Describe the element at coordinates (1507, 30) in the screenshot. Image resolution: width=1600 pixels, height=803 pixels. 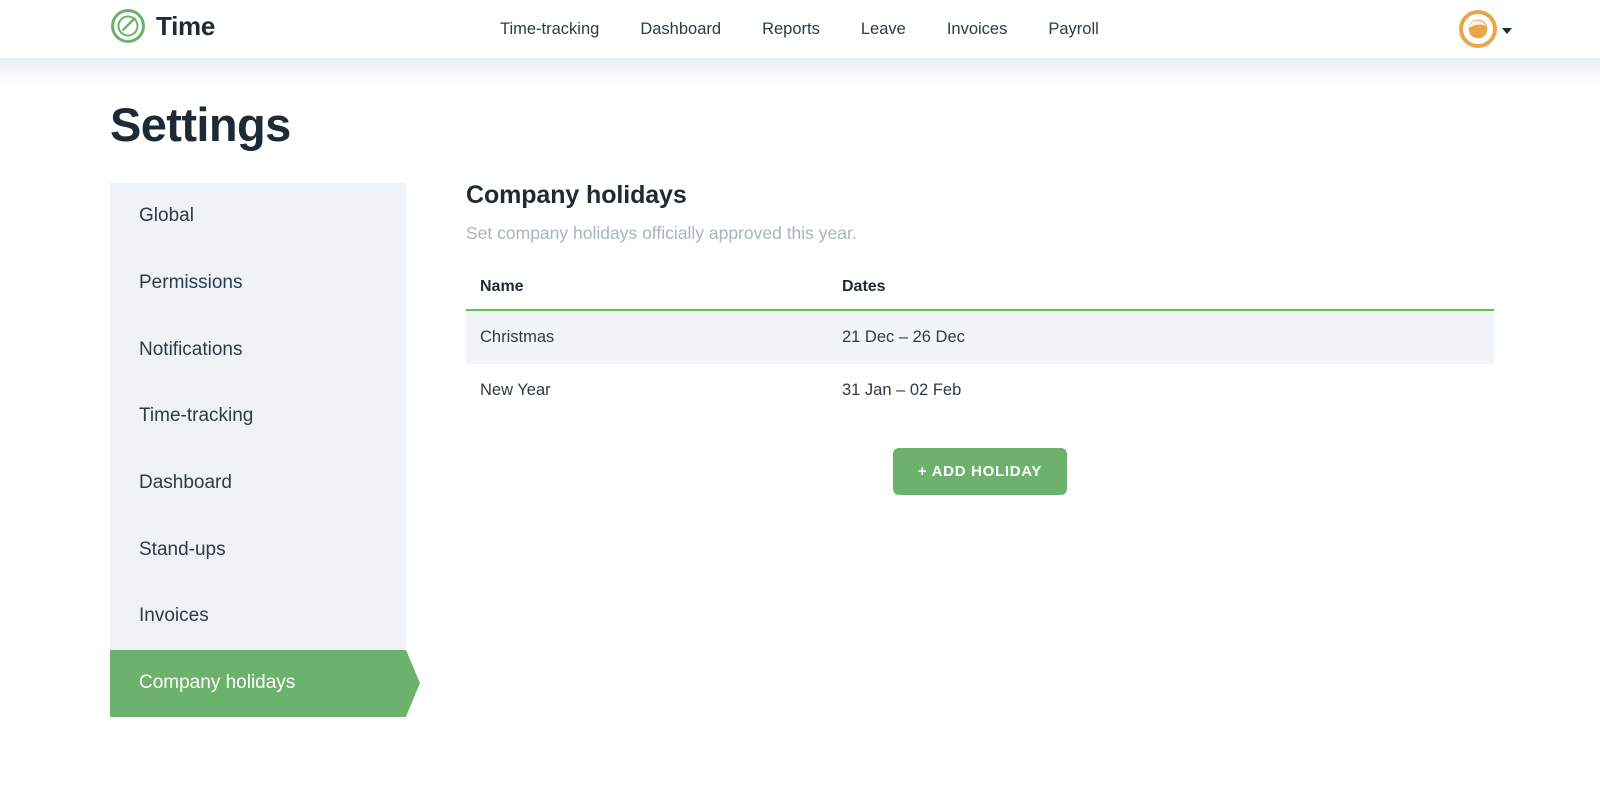
I see `chevron-down-icon` at that location.